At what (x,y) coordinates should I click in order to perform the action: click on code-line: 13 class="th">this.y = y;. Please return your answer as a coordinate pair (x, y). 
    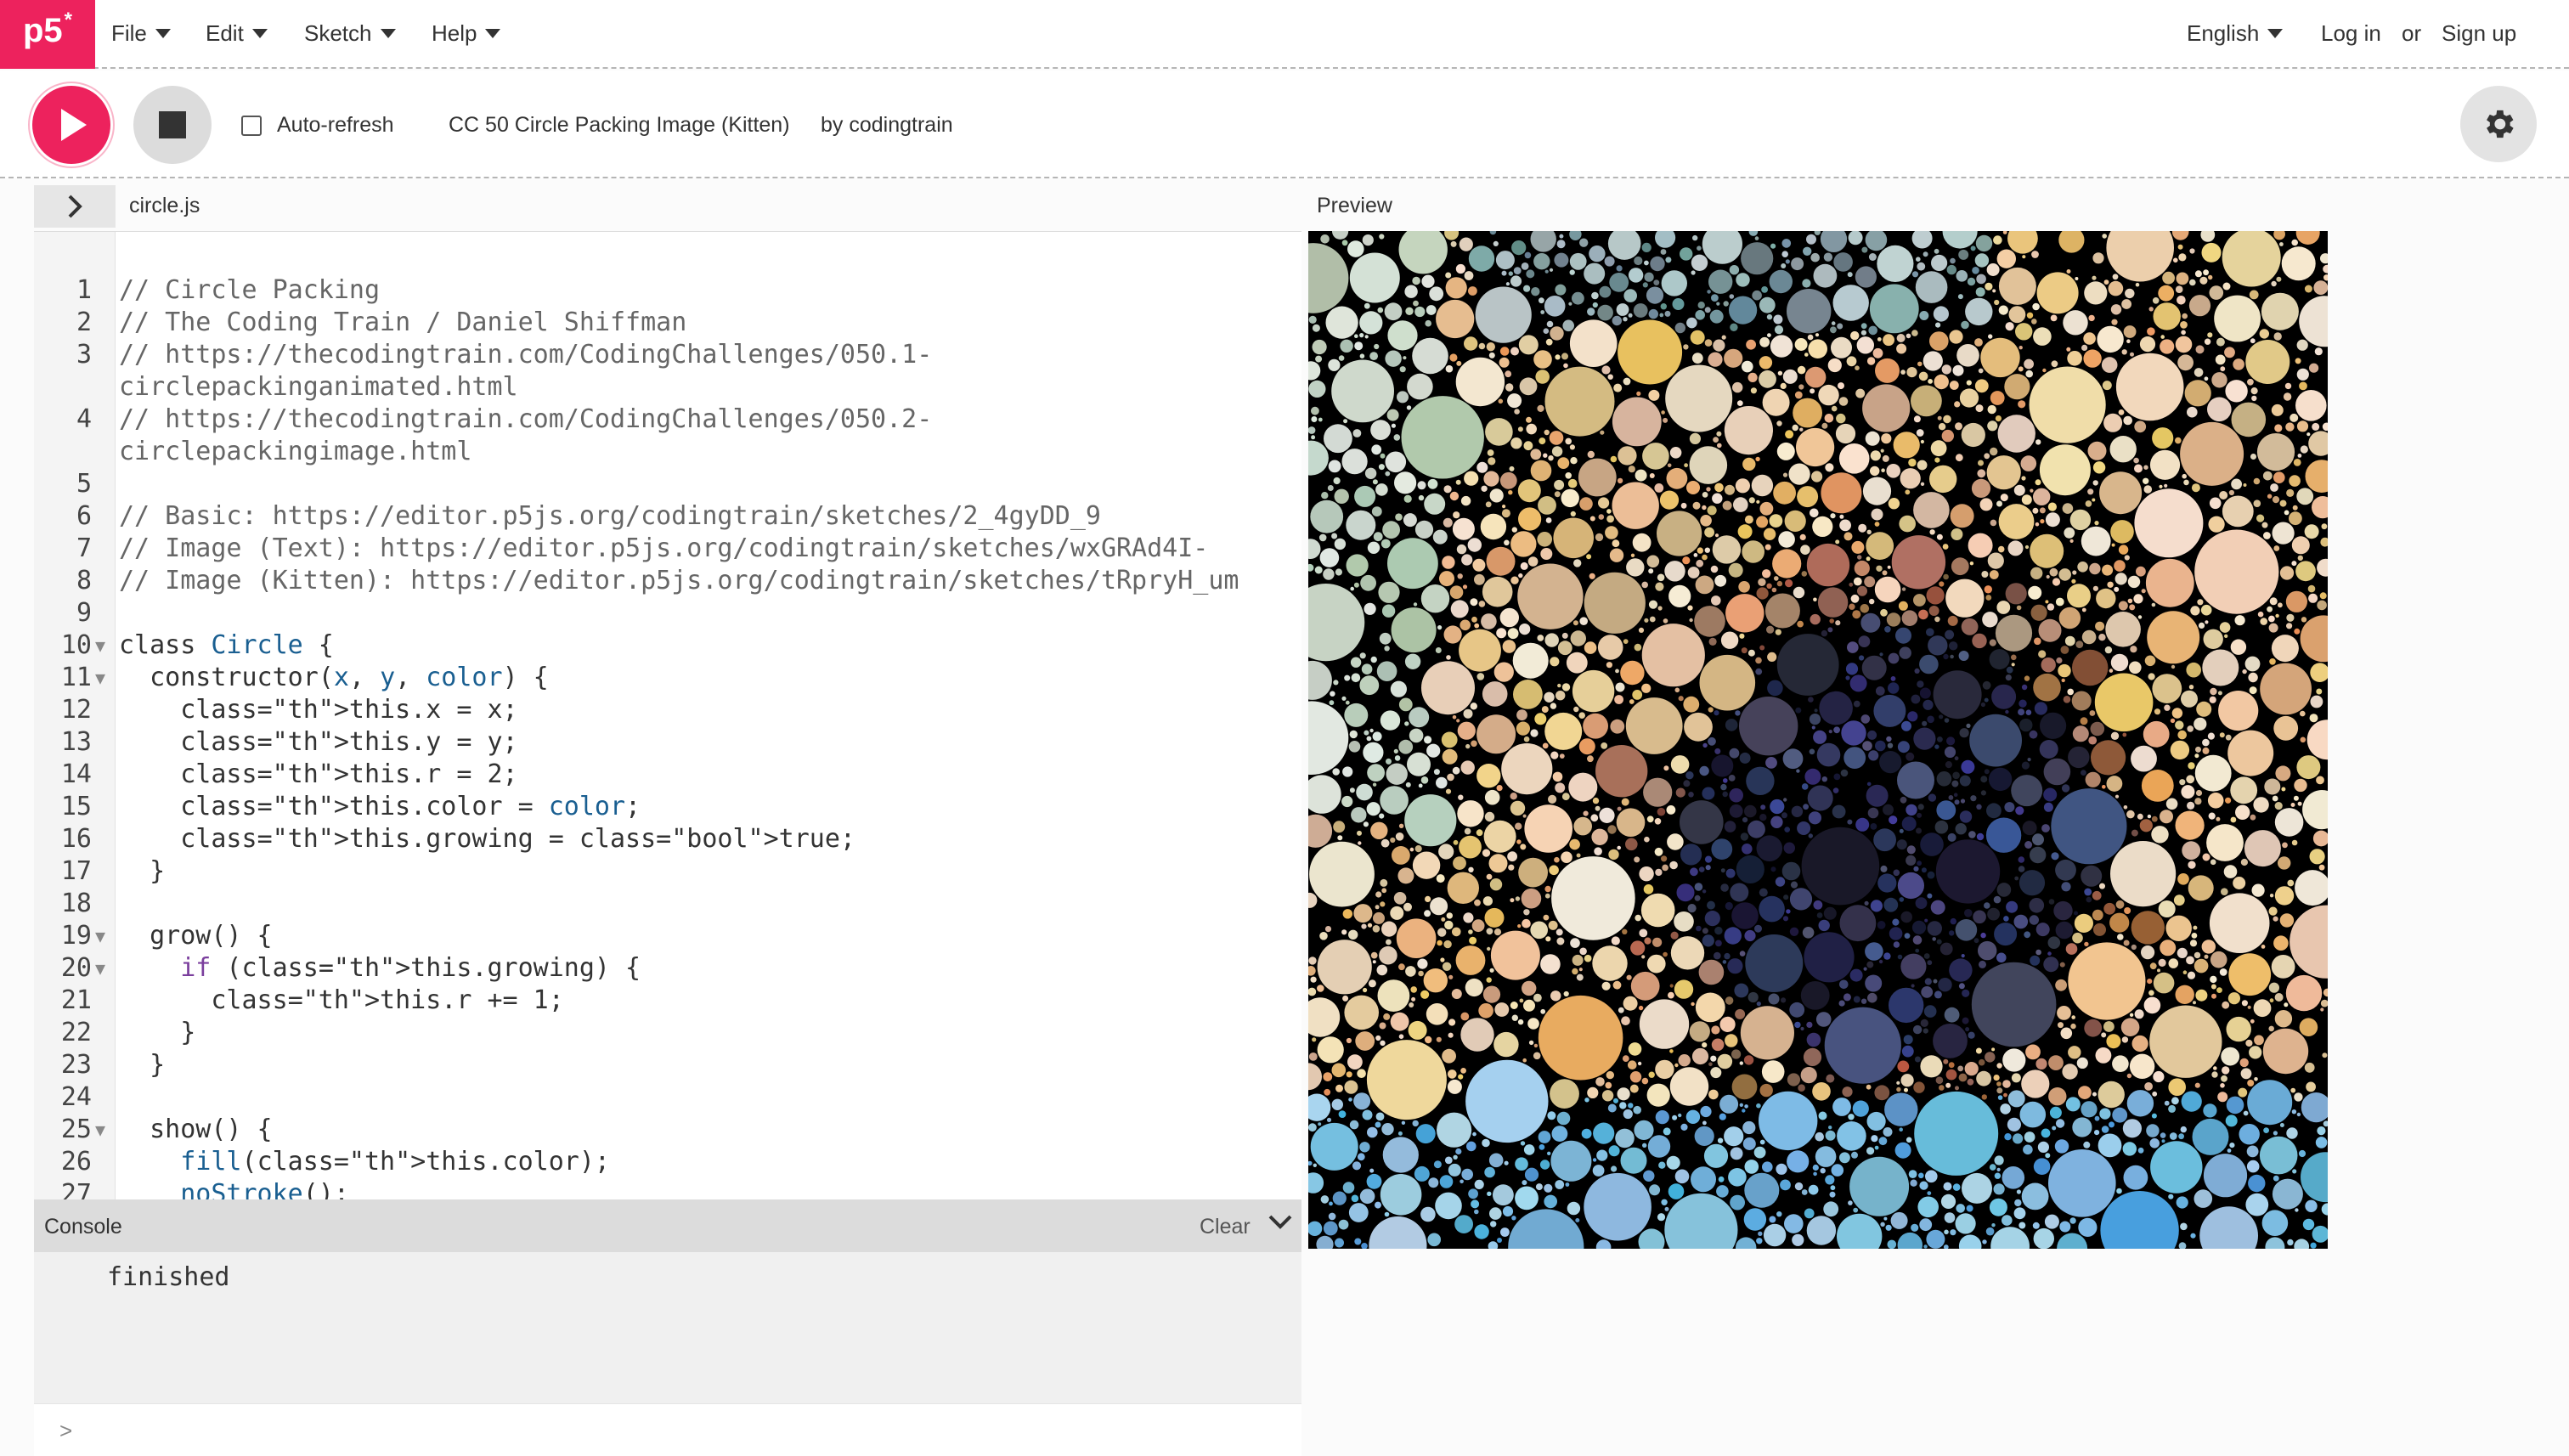
    Looking at the image, I should click on (667, 743).